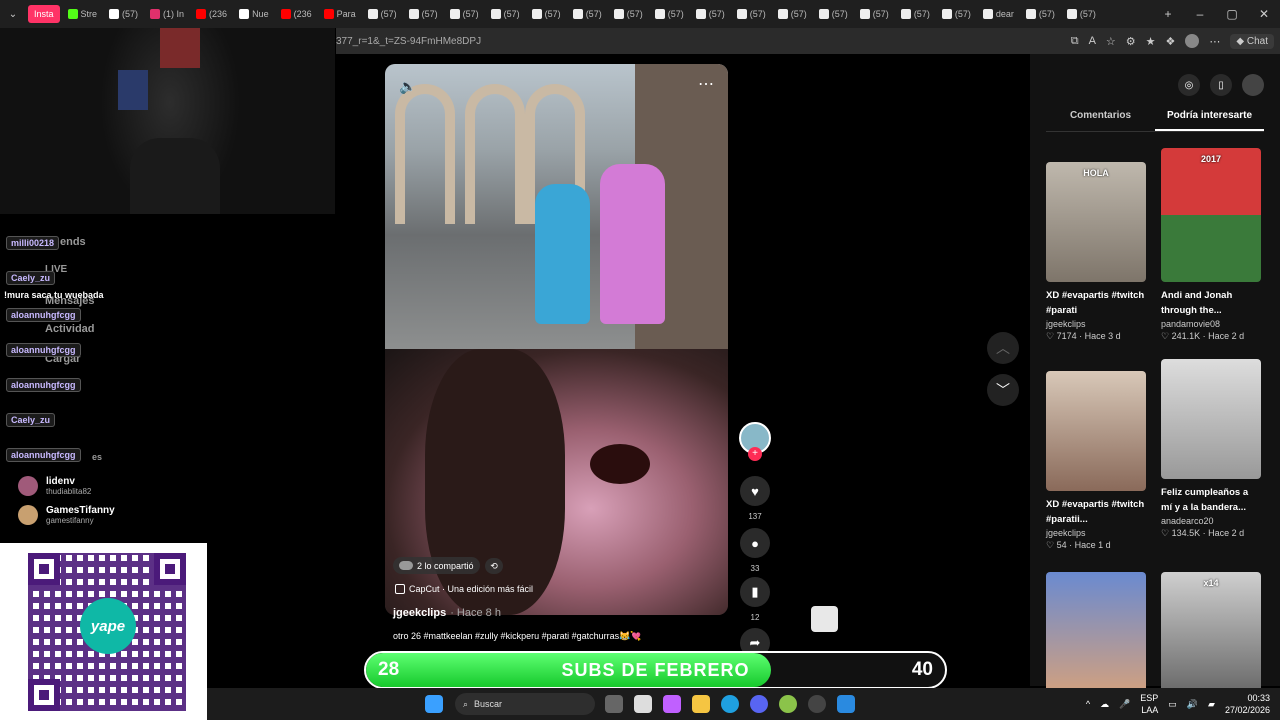 This screenshot has height=720, width=1280. What do you see at coordinates (1172, 704) in the screenshot?
I see `network-icon: ▭` at bounding box center [1172, 704].